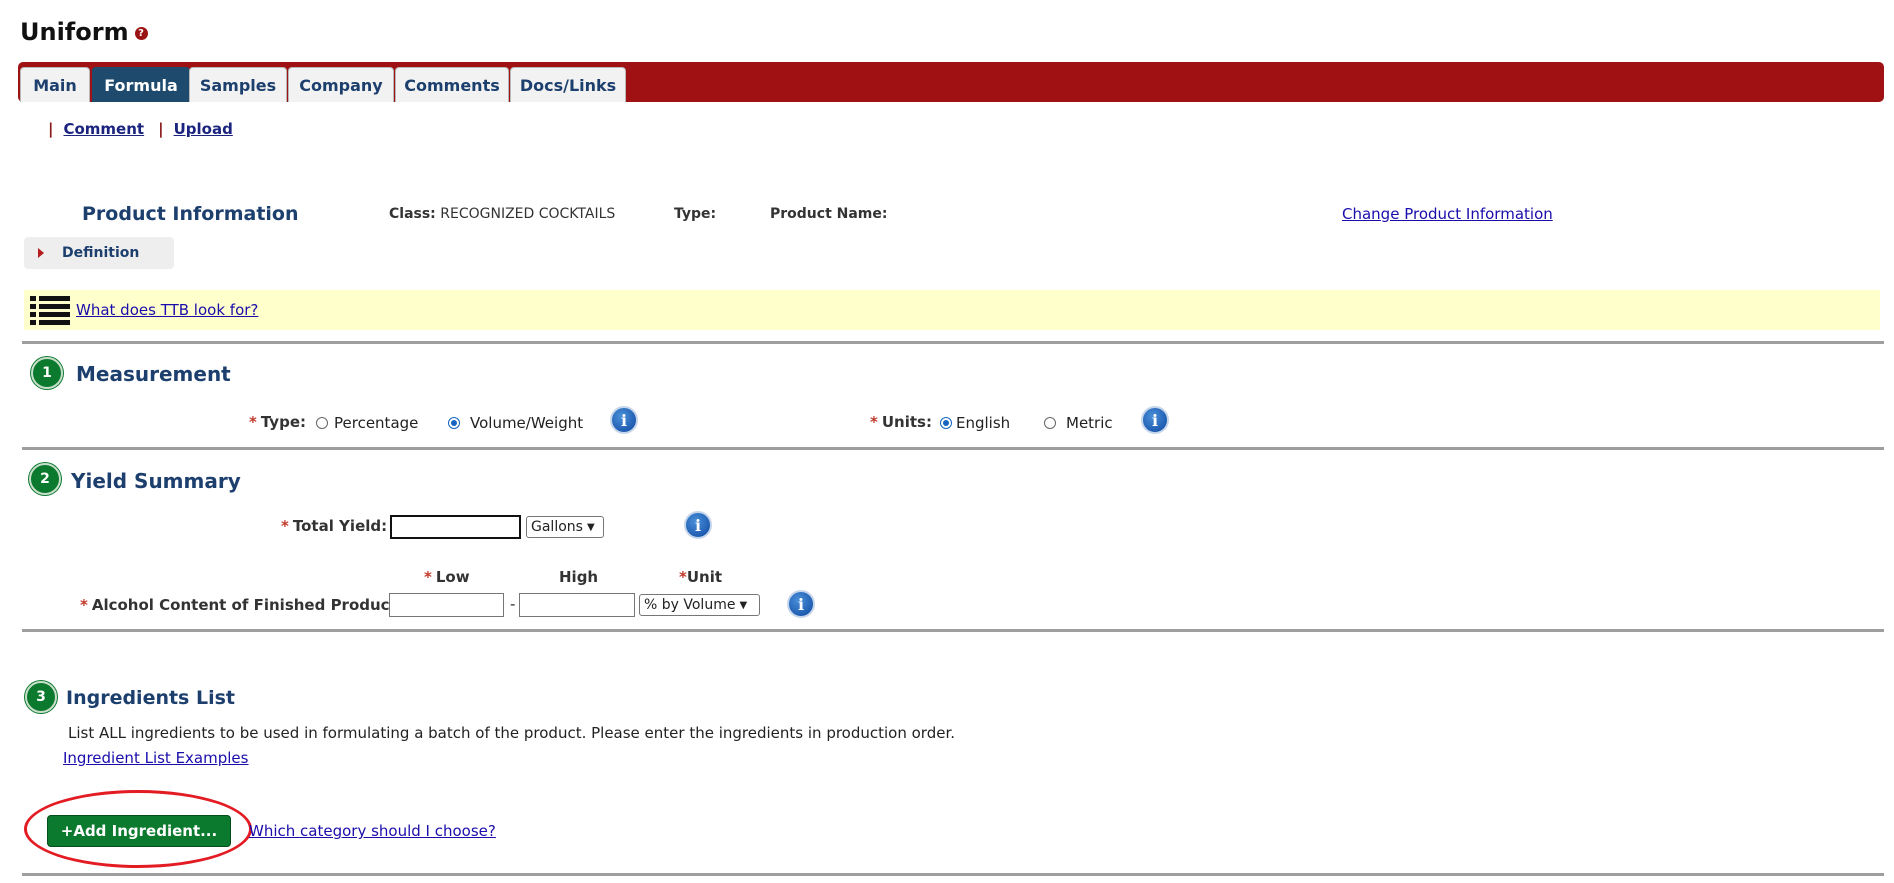 The width and height of the screenshot is (1894, 883). What do you see at coordinates (45, 479) in the screenshot?
I see `step-2-badge: 2` at bounding box center [45, 479].